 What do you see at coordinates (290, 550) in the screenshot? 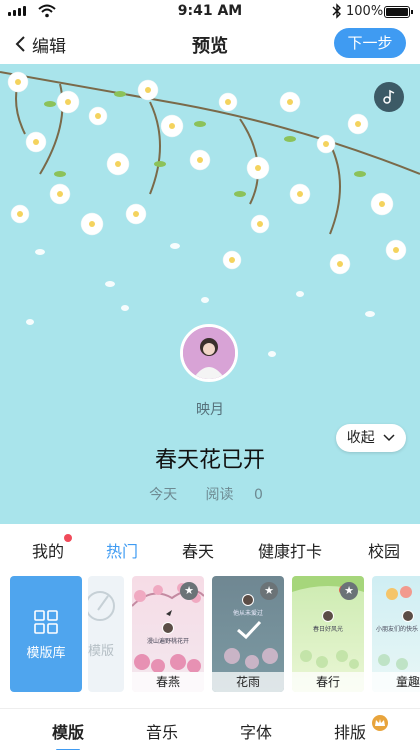
I see `category-health-checkin: 健康打卡` at bounding box center [290, 550].